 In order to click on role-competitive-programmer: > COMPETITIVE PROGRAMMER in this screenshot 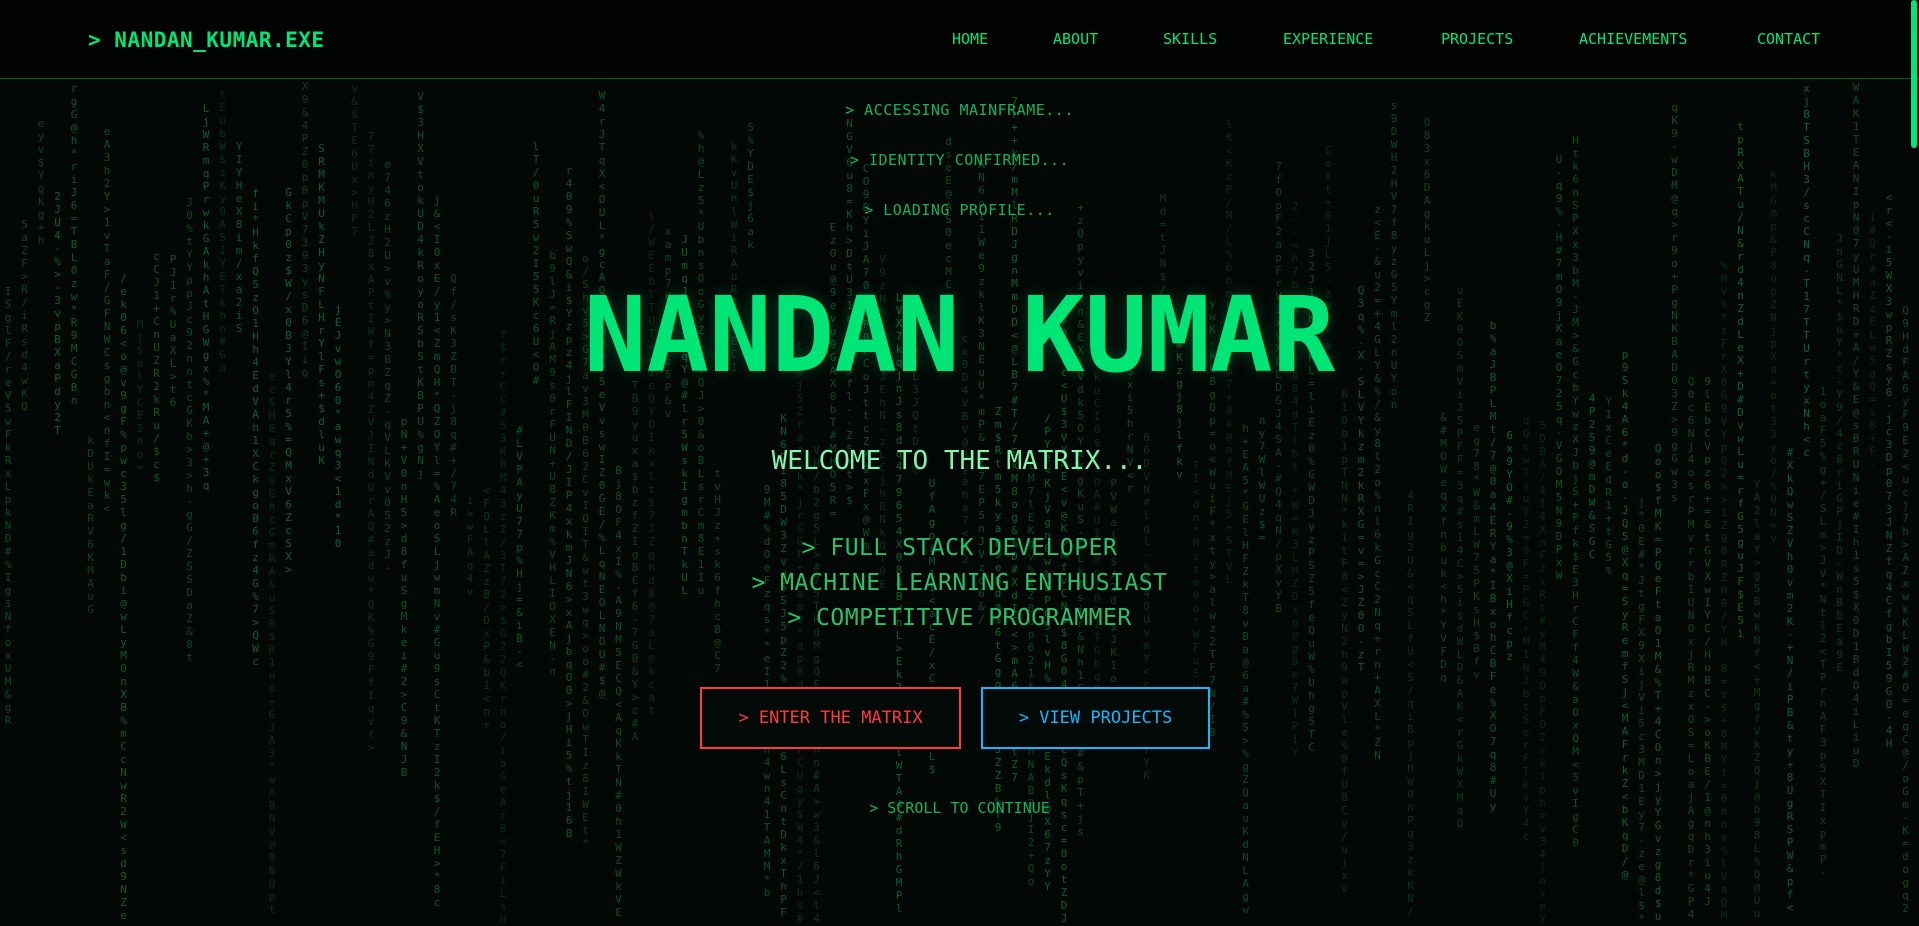, I will do `click(959, 618)`.